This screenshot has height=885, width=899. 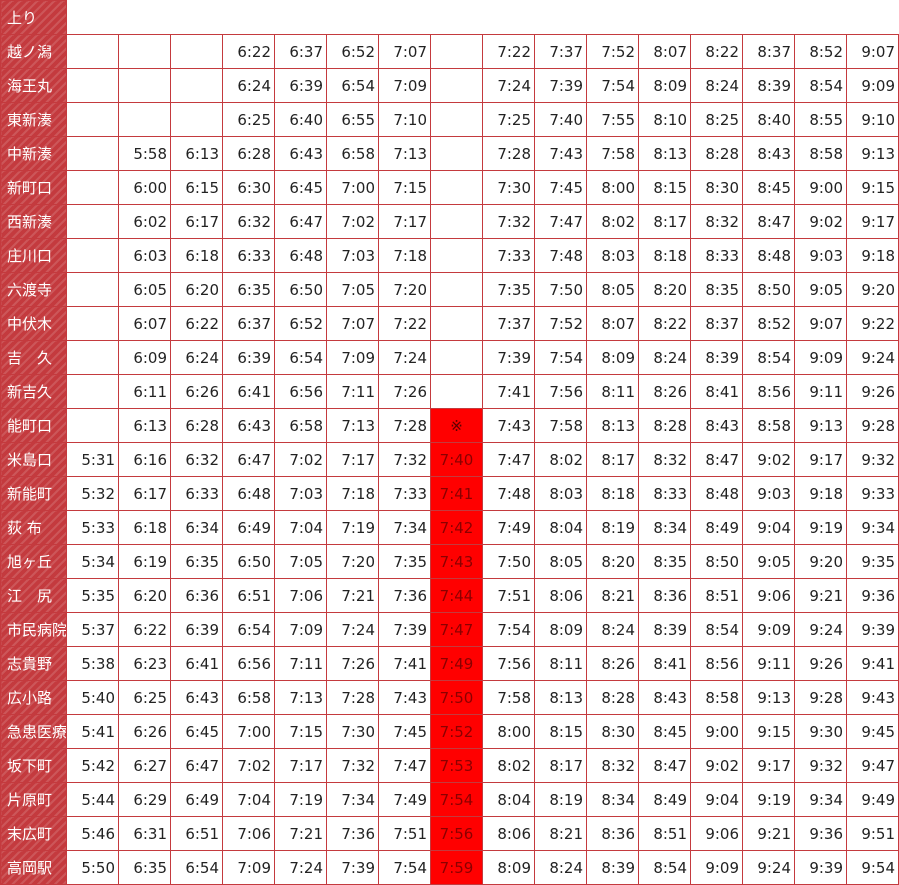 What do you see at coordinates (33, 867) in the screenshot?
I see `station-name: 高岡駅` at bounding box center [33, 867].